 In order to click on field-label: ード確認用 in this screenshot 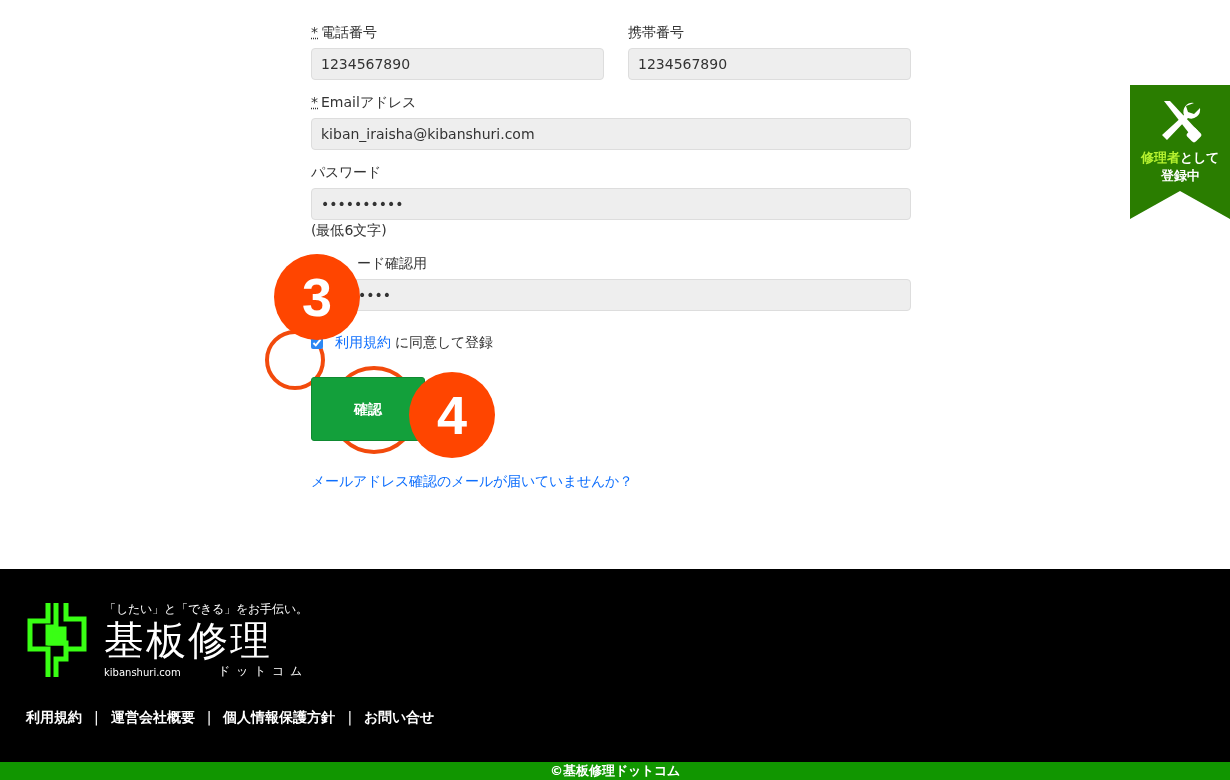, I will do `click(392, 263)`.